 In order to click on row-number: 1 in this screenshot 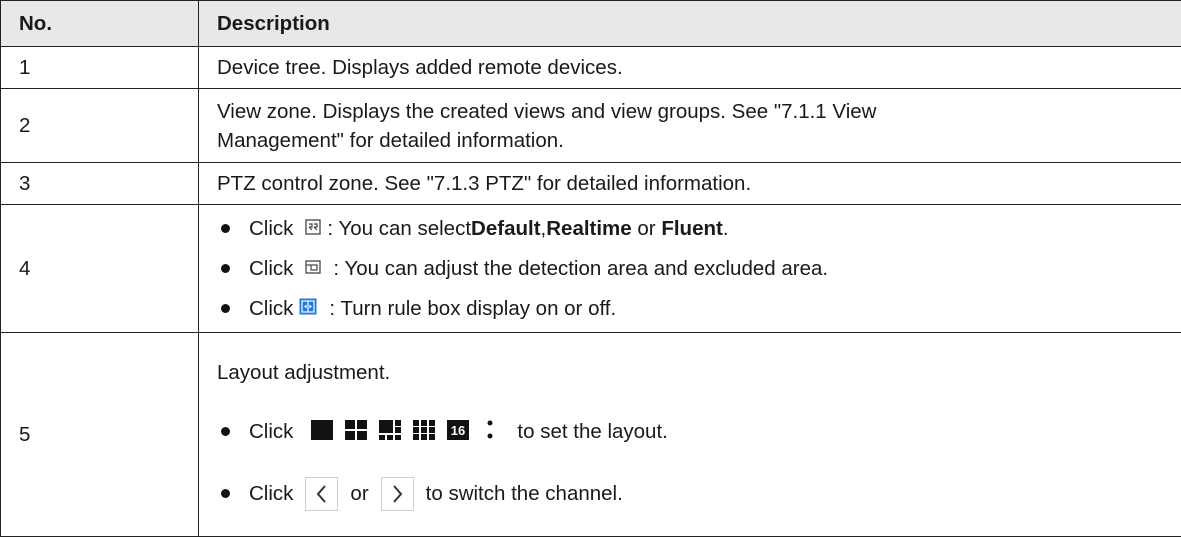, I will do `click(100, 68)`.